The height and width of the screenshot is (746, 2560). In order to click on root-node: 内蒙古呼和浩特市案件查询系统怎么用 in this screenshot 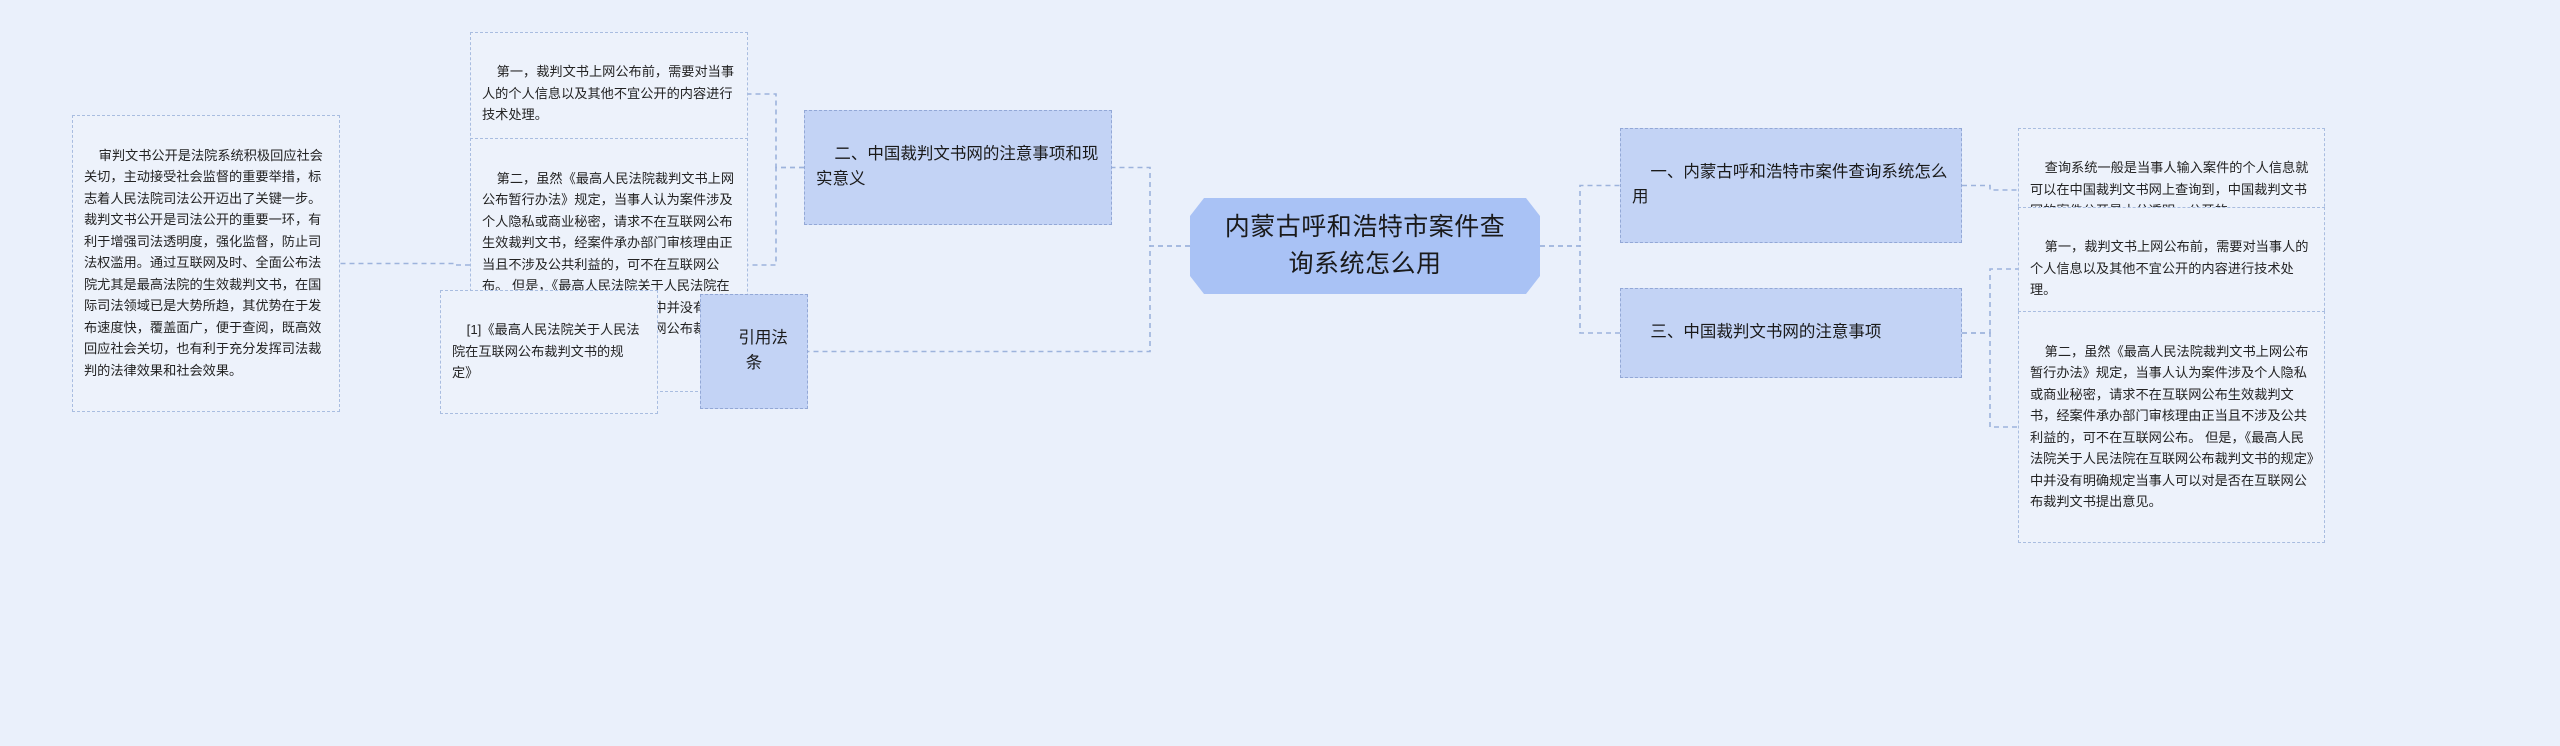, I will do `click(1365, 246)`.